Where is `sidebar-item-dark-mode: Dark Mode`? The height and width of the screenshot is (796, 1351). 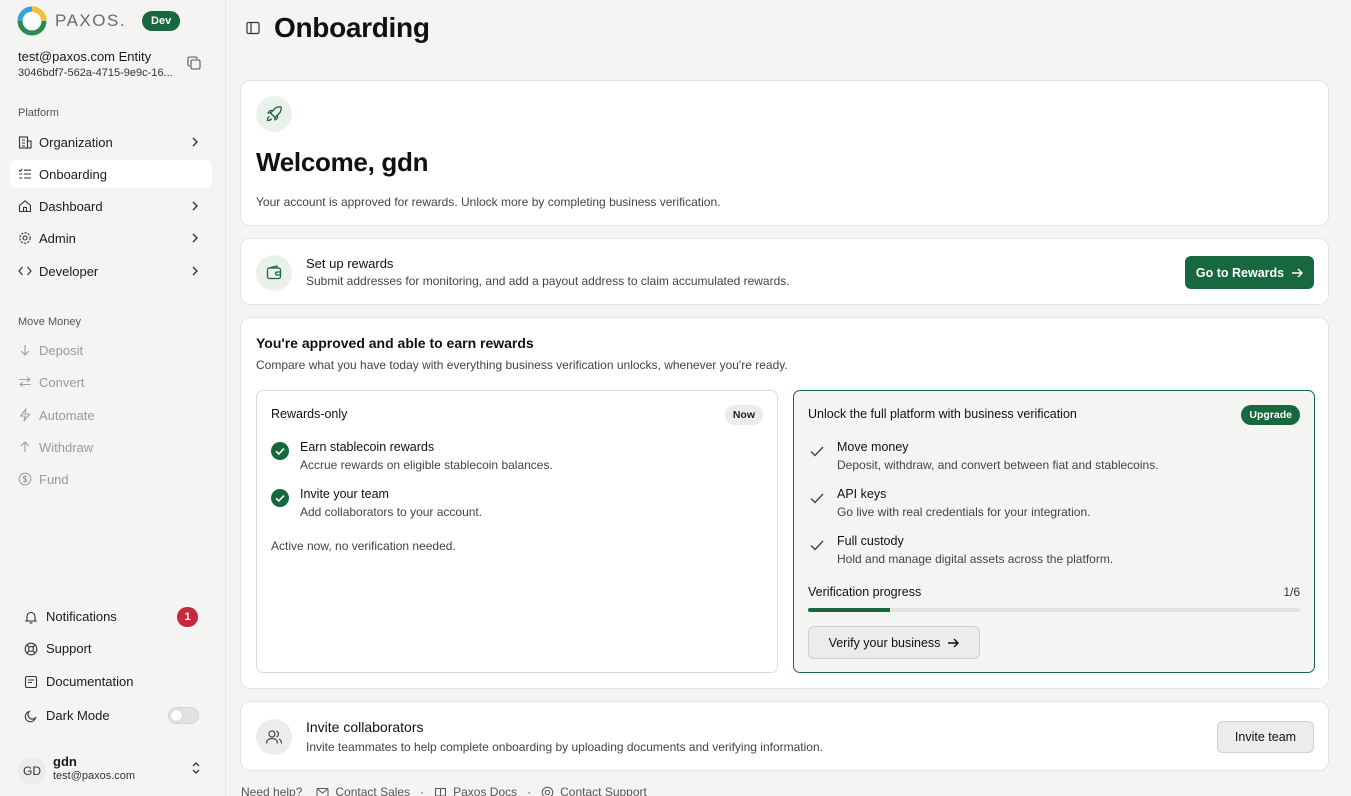
sidebar-item-dark-mode: Dark Mode is located at coordinates (67, 715).